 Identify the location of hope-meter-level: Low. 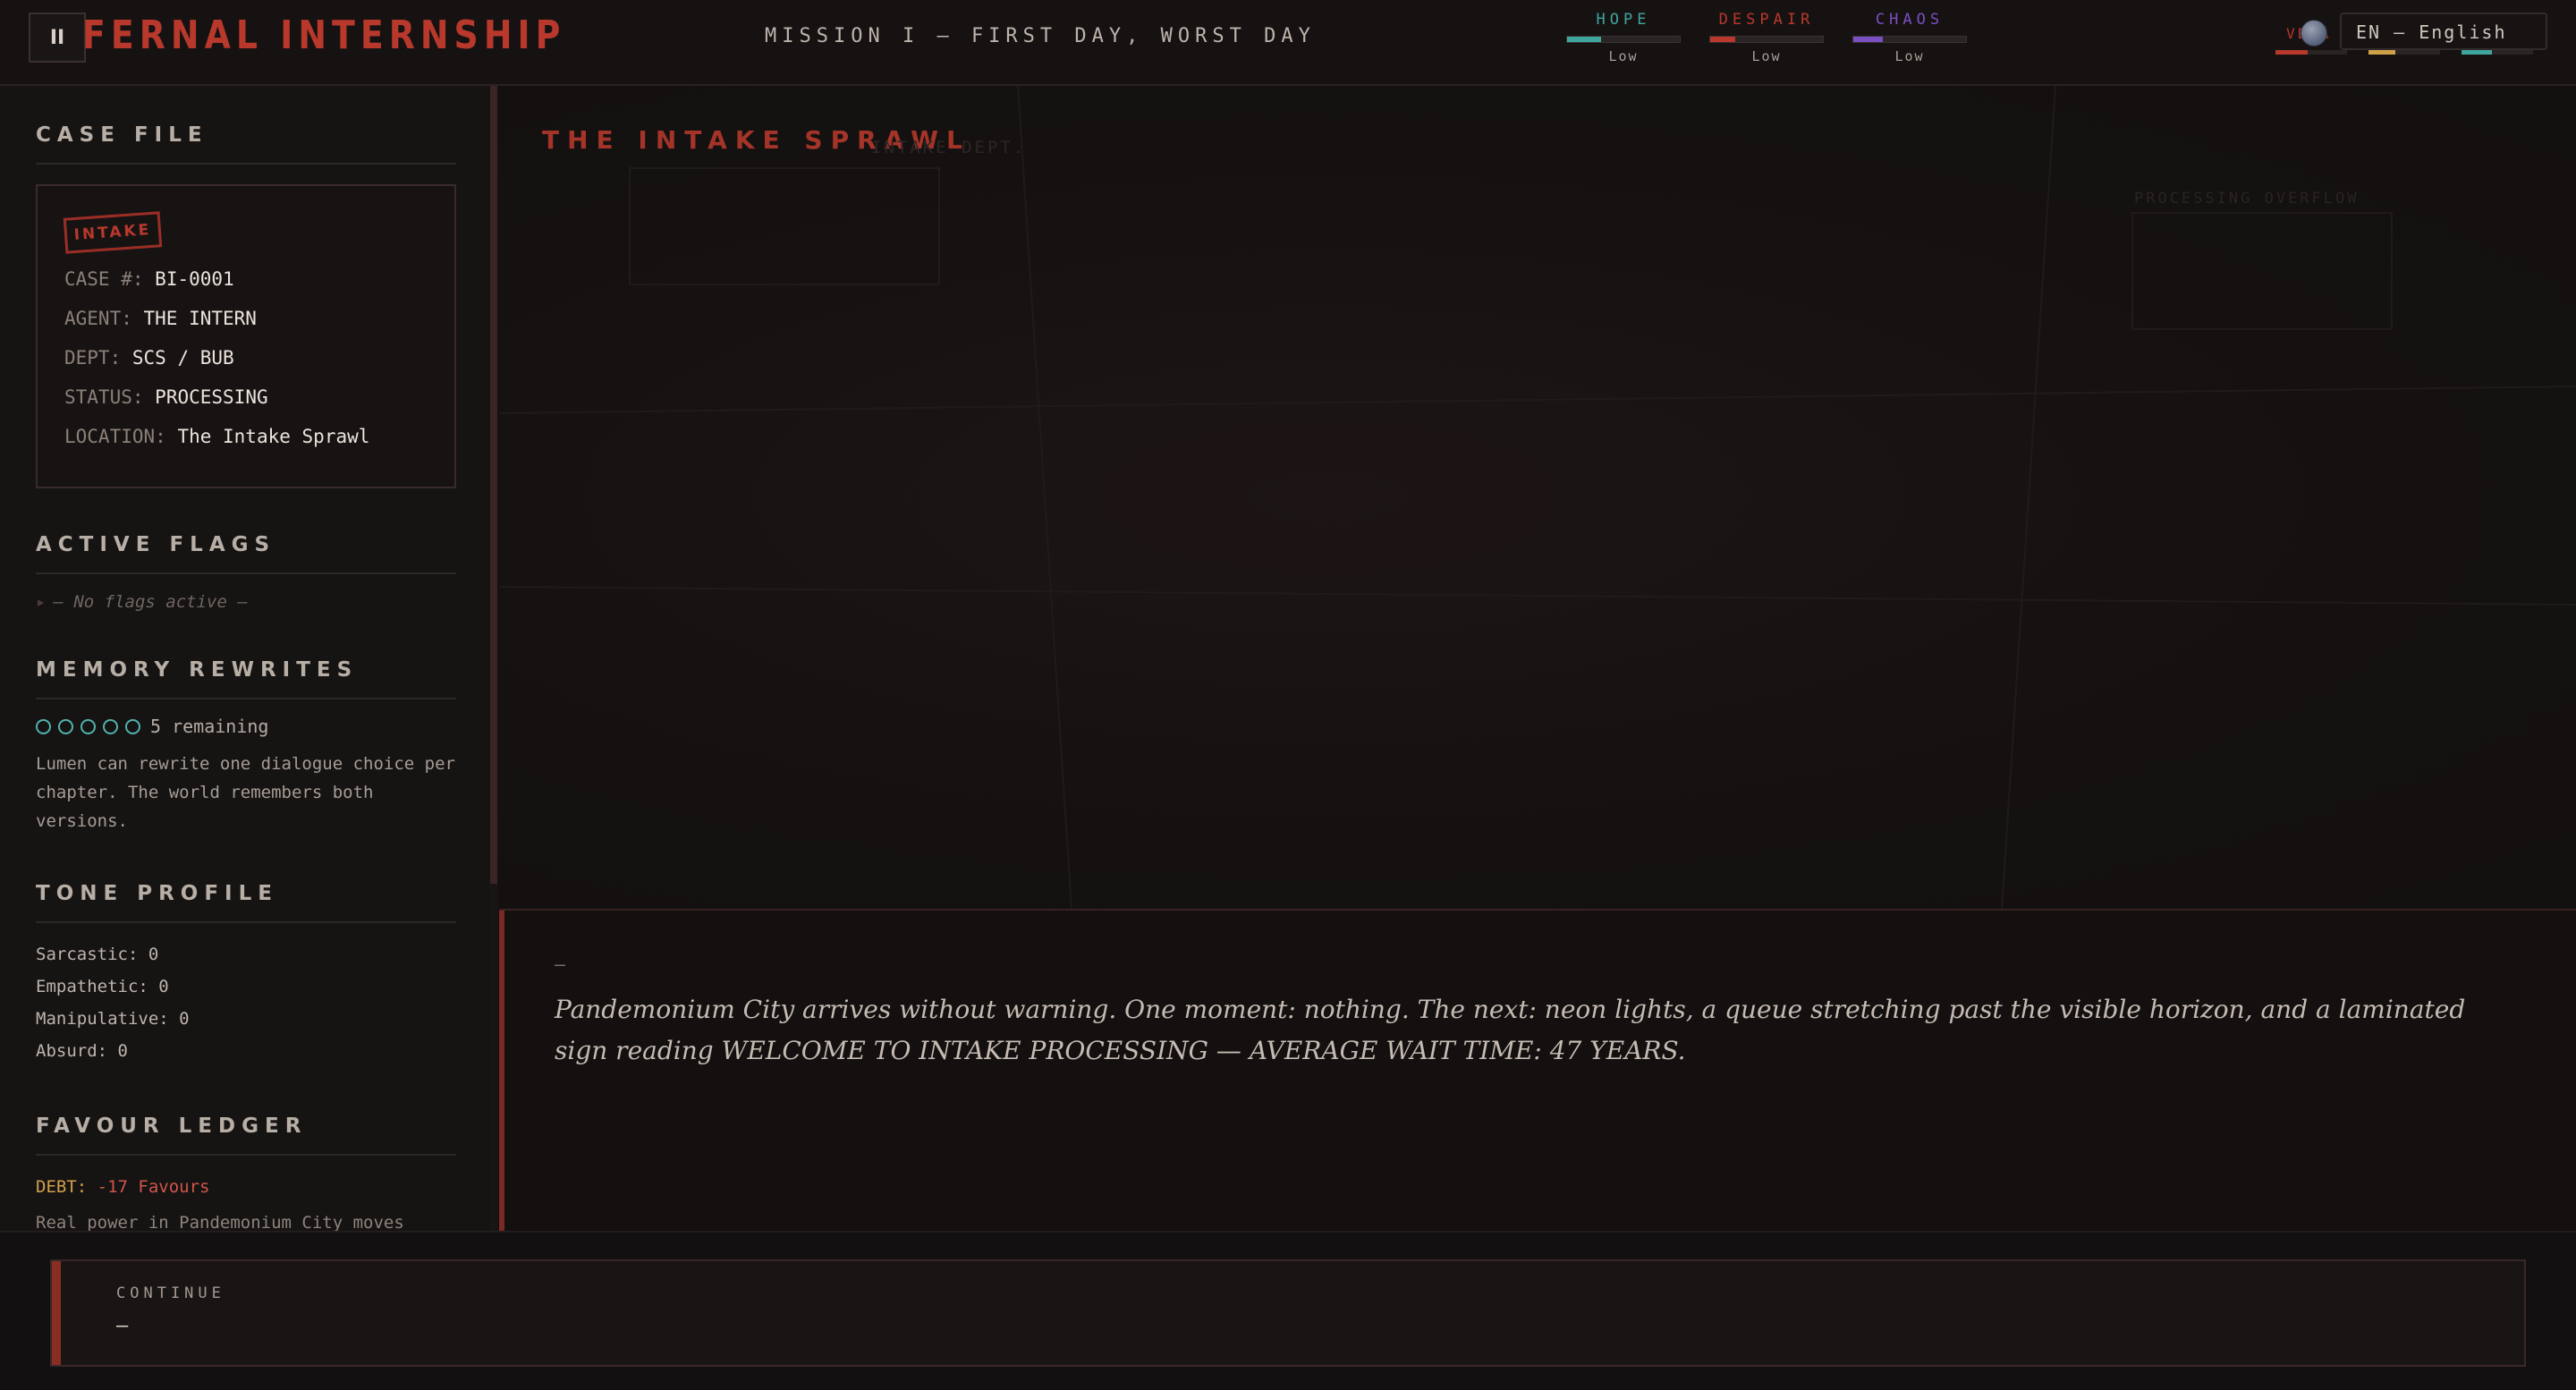
(1623, 56).